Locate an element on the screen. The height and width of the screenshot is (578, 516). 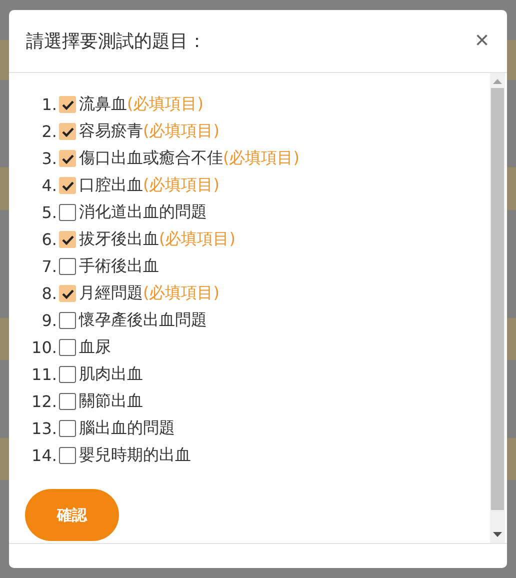
scrollbar-thumb is located at coordinates (497, 299).